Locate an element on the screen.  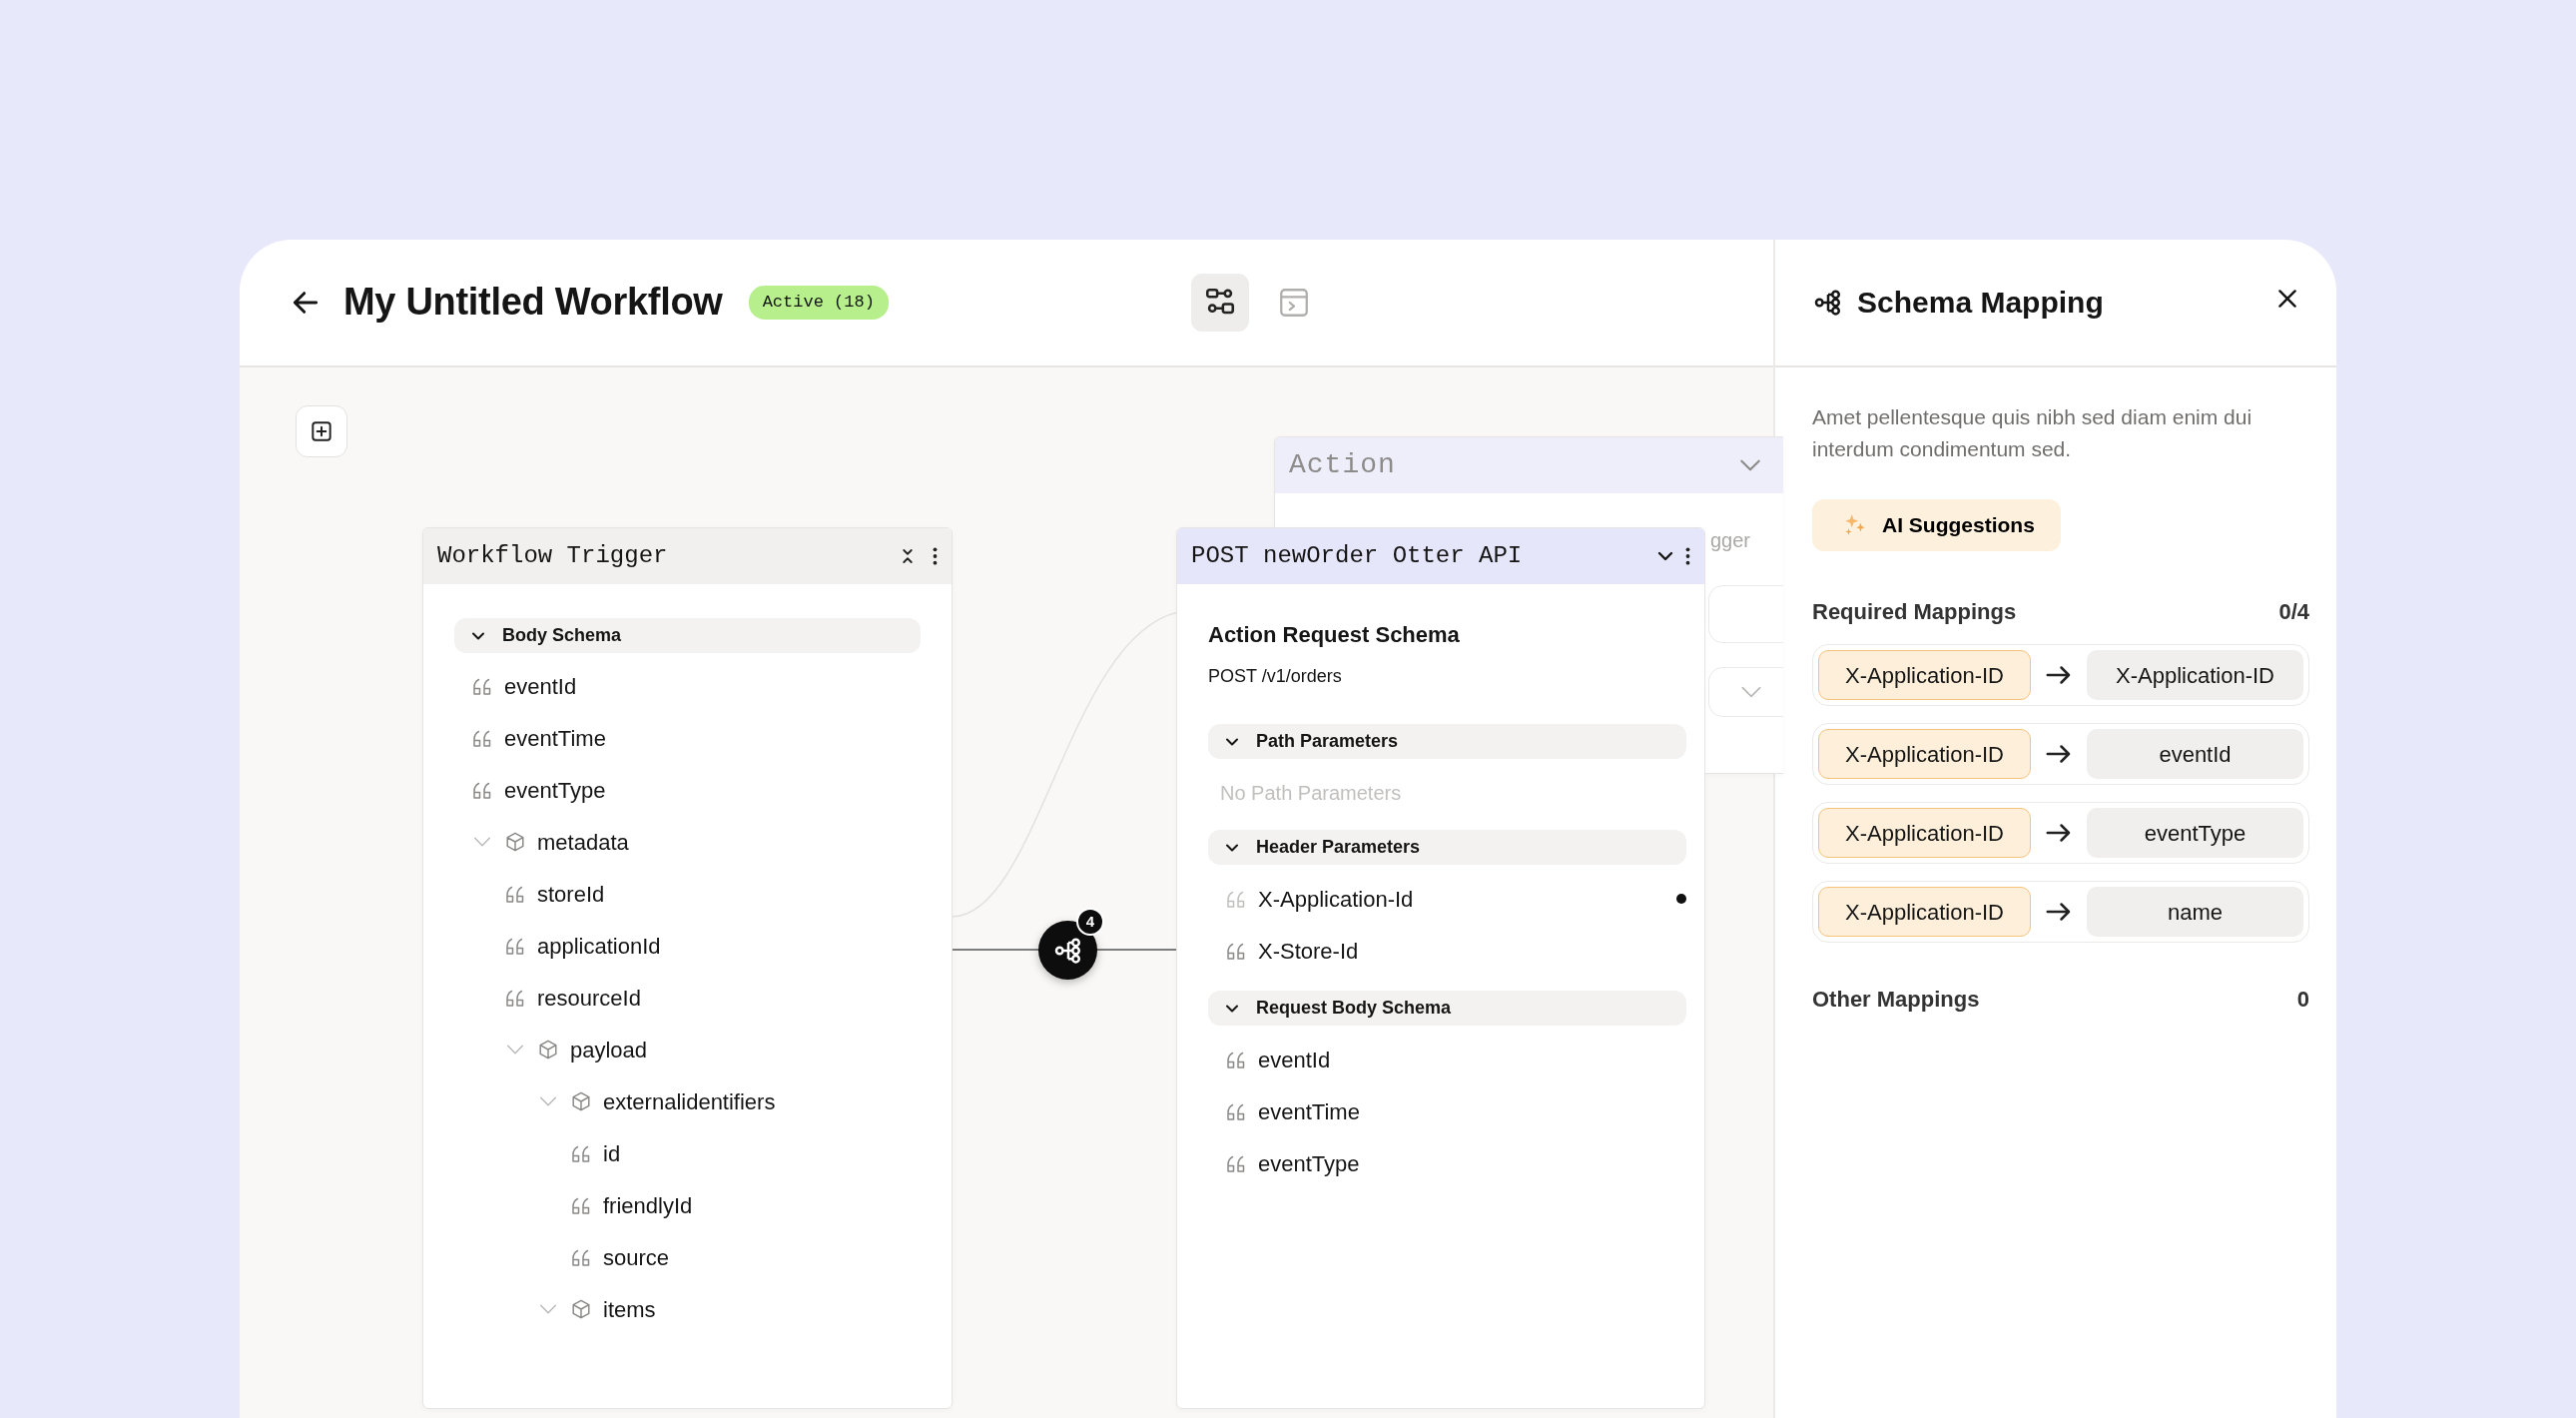
card-title: Action is located at coordinates (1342, 465).